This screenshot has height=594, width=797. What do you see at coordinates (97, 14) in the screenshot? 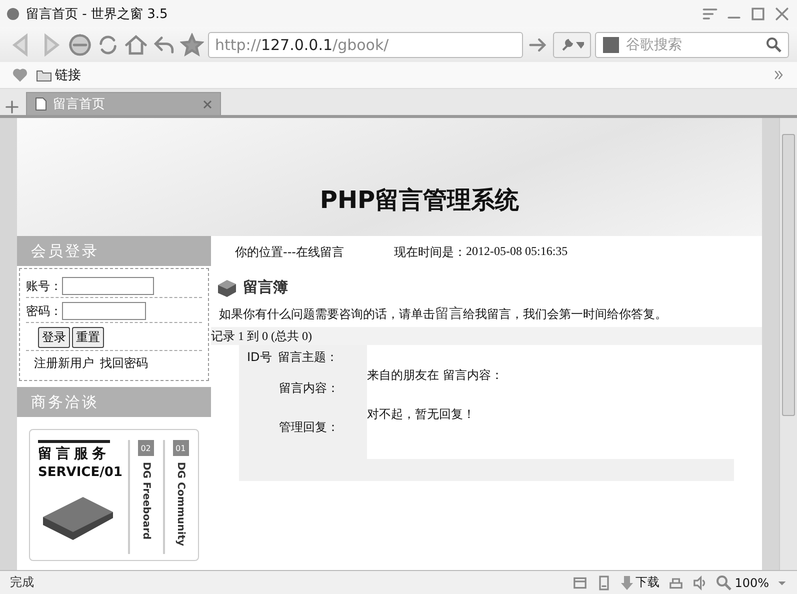
I see `window-title: 留言首页 - 世界之窗 3.5` at bounding box center [97, 14].